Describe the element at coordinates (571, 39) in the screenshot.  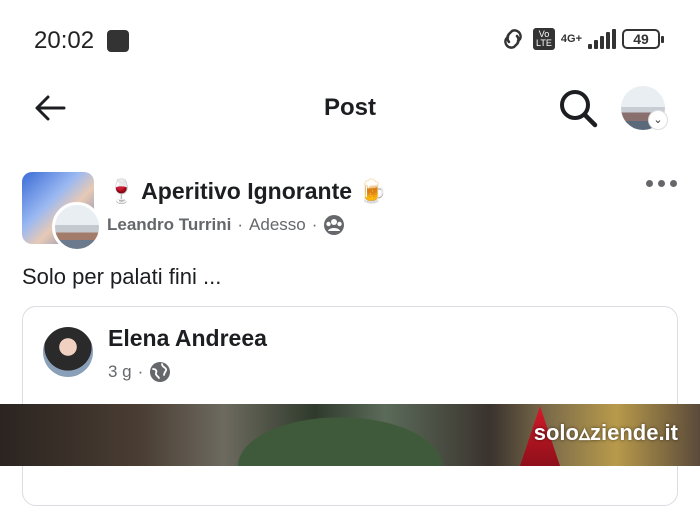
I see `network-type: 4G+` at that location.